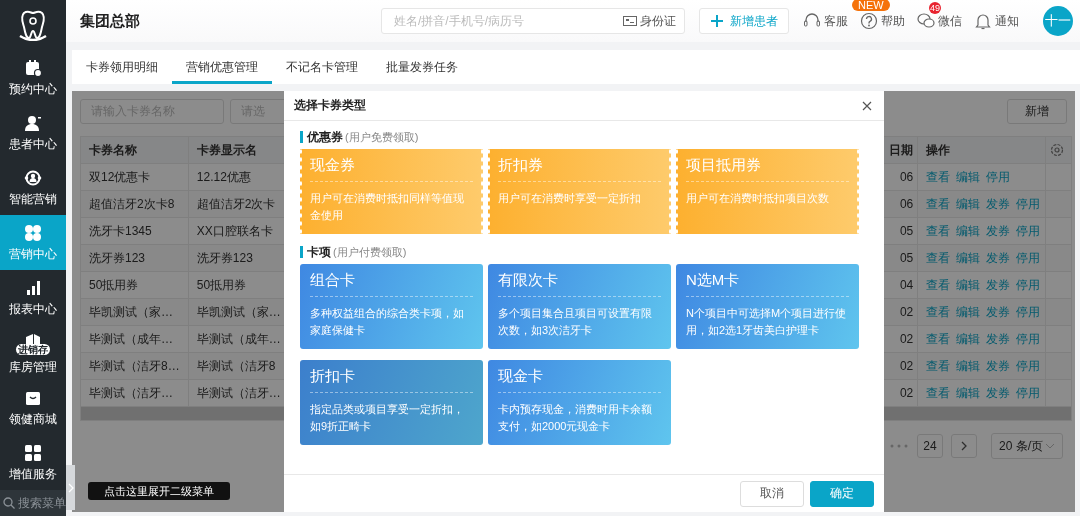 The width and height of the screenshot is (1080, 516). What do you see at coordinates (869, 21) in the screenshot?
I see `help-icon` at bounding box center [869, 21].